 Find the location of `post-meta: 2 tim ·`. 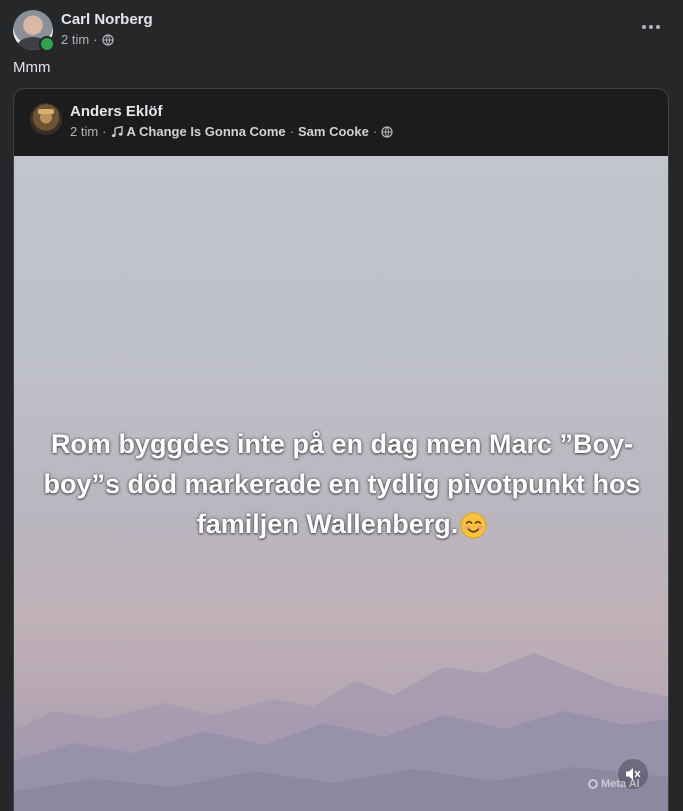

post-meta: 2 tim · is located at coordinates (87, 39).